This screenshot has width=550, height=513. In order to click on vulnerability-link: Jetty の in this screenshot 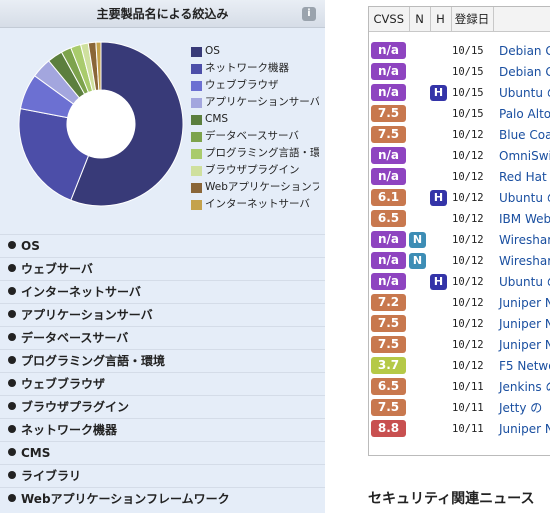, I will do `click(520, 408)`.